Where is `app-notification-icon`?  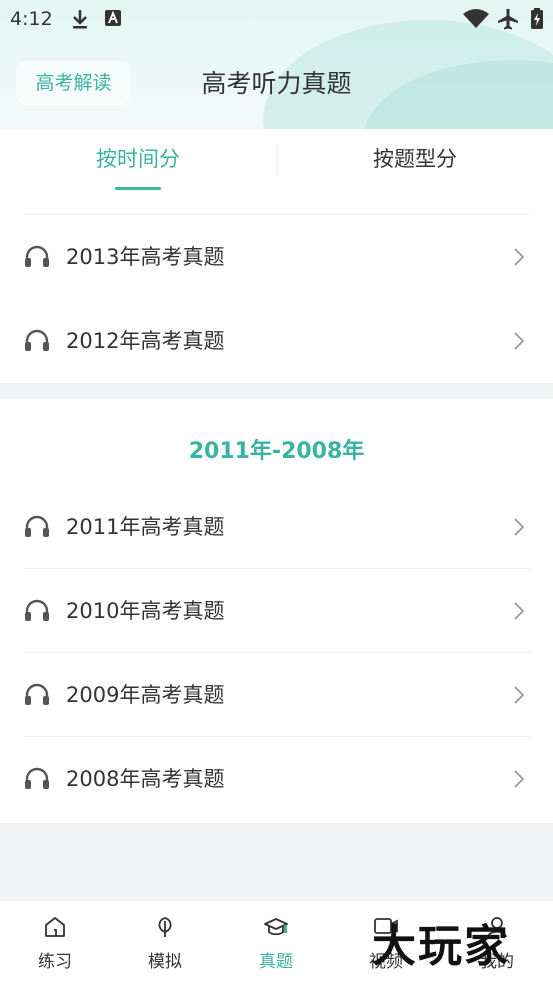
app-notification-icon is located at coordinates (113, 18).